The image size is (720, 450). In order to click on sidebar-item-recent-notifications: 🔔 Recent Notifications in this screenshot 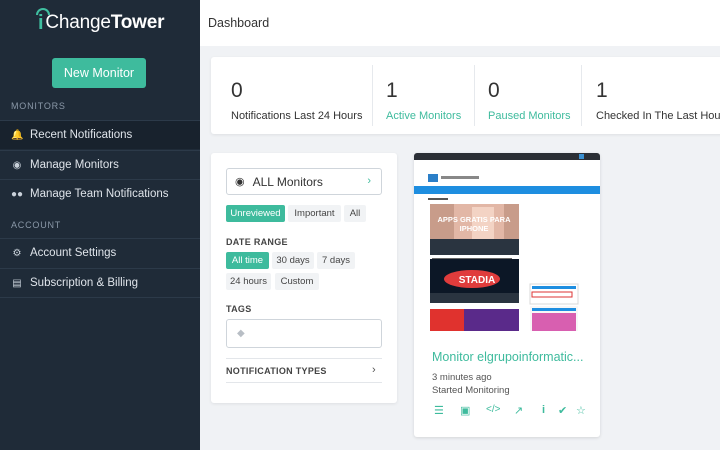, I will do `click(100, 134)`.